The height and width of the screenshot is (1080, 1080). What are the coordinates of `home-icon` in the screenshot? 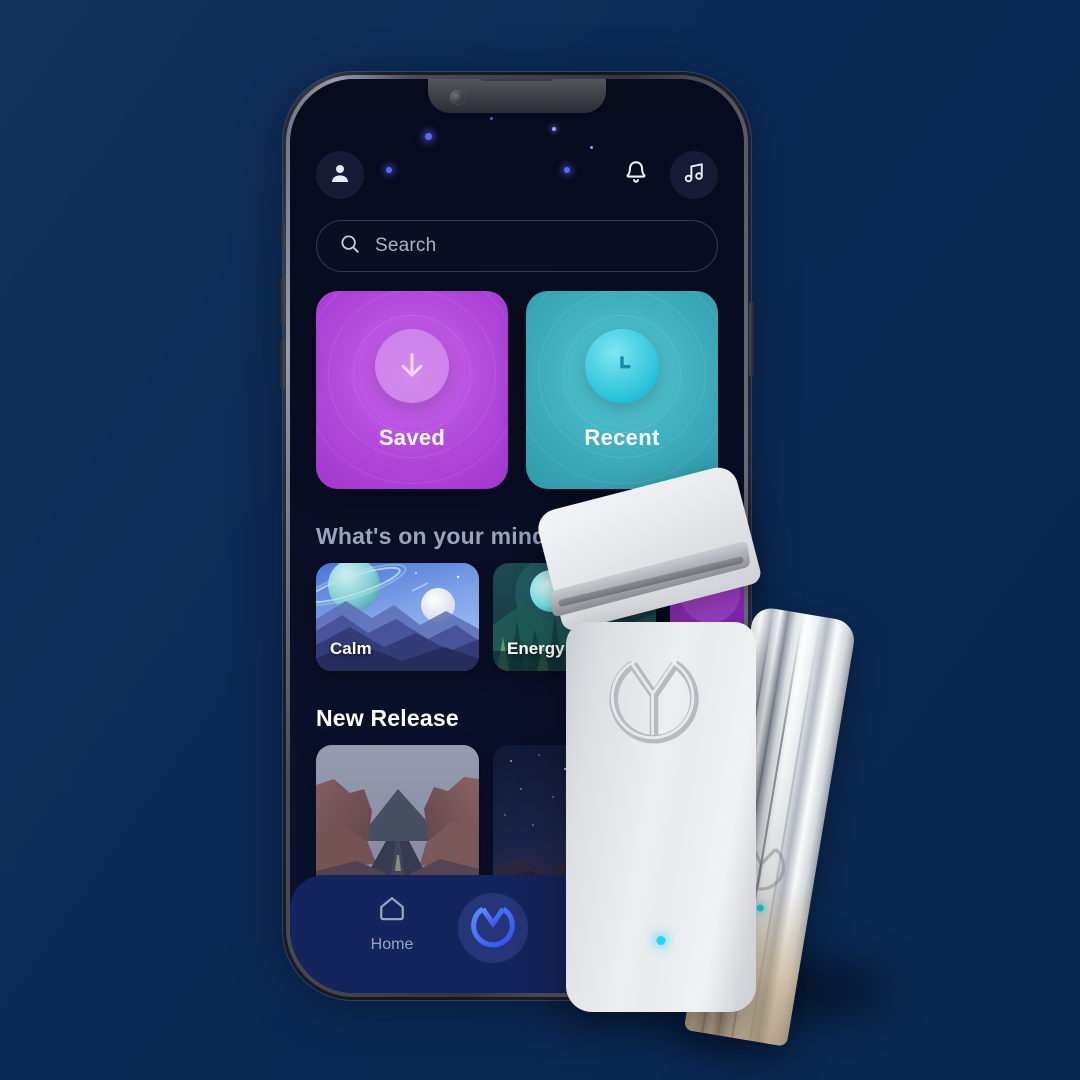 It's located at (392, 910).